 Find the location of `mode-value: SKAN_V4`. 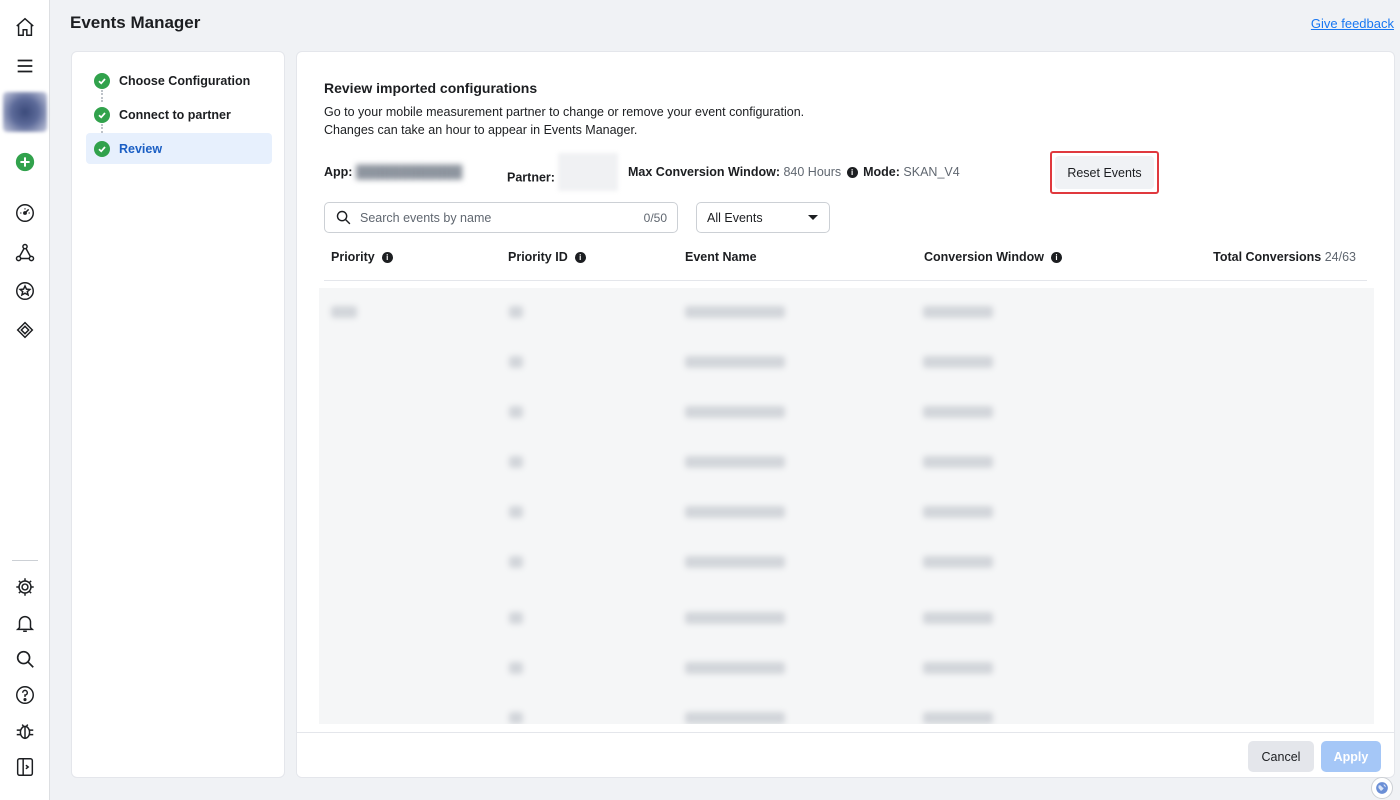

mode-value: SKAN_V4 is located at coordinates (931, 172).